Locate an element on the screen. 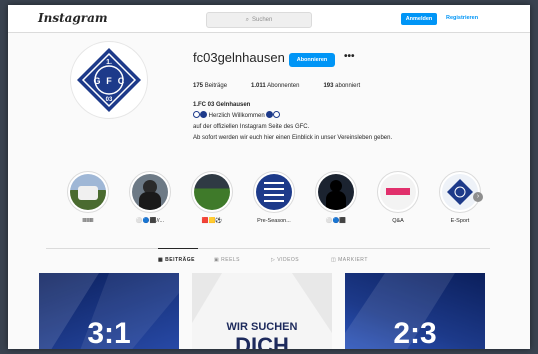  field-photo-icon is located at coordinates (212, 192).